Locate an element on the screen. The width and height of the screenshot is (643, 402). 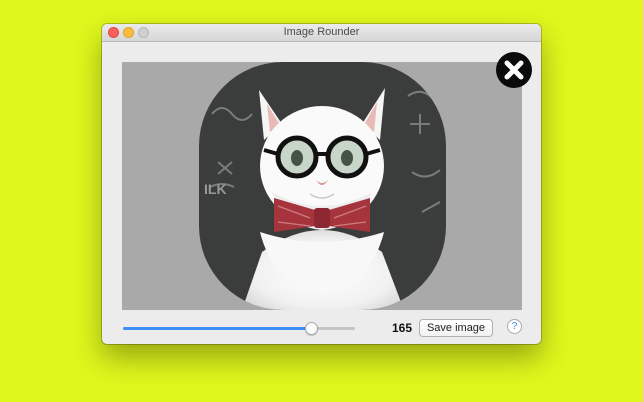
svg-text: ILK is located at coordinates (215, 189).